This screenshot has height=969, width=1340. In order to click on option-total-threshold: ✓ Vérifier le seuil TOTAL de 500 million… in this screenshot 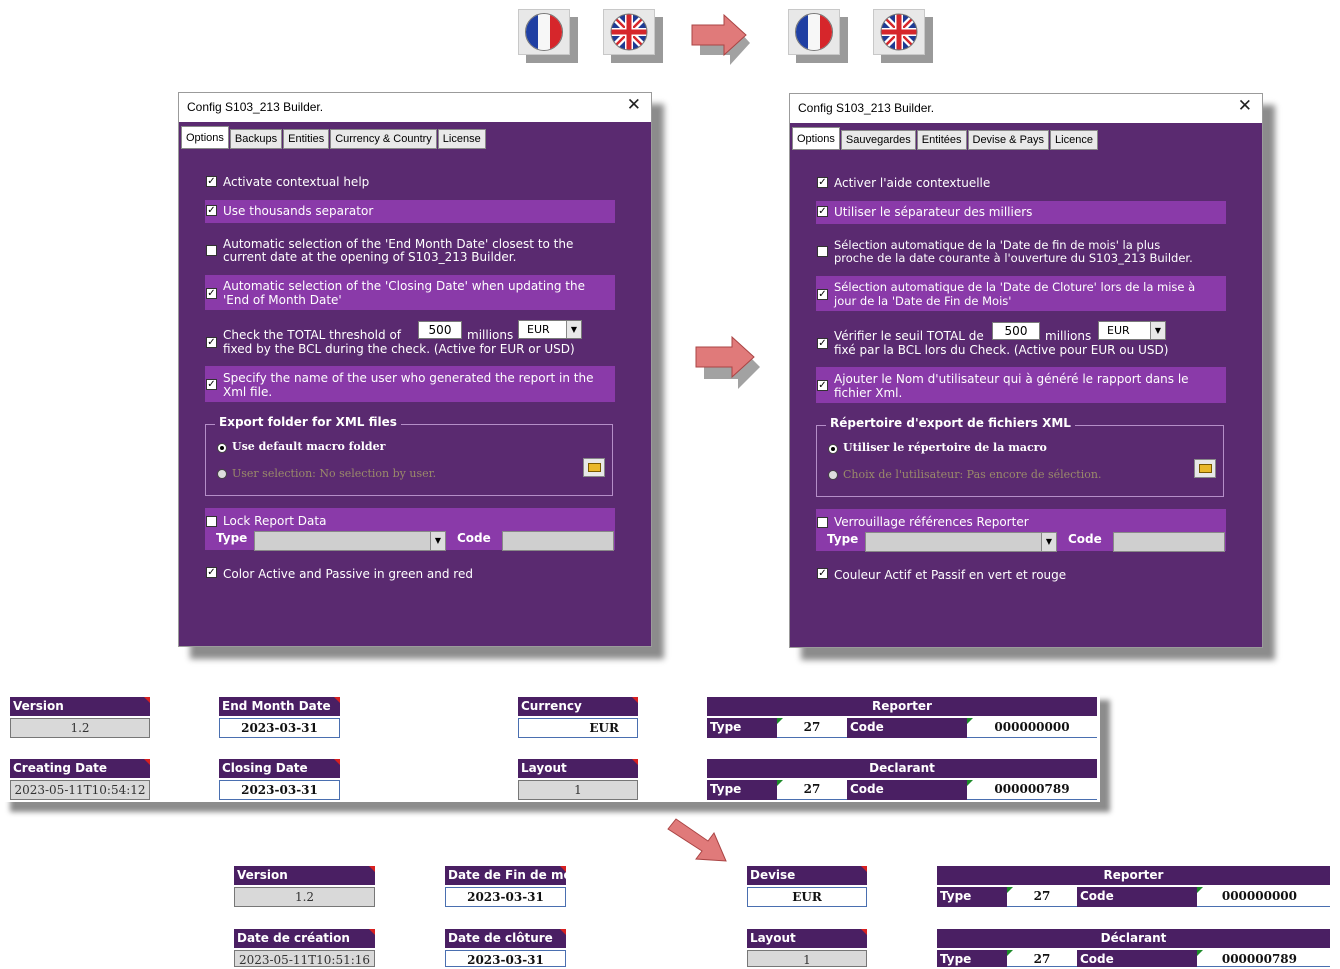, I will do `click(1021, 338)`.